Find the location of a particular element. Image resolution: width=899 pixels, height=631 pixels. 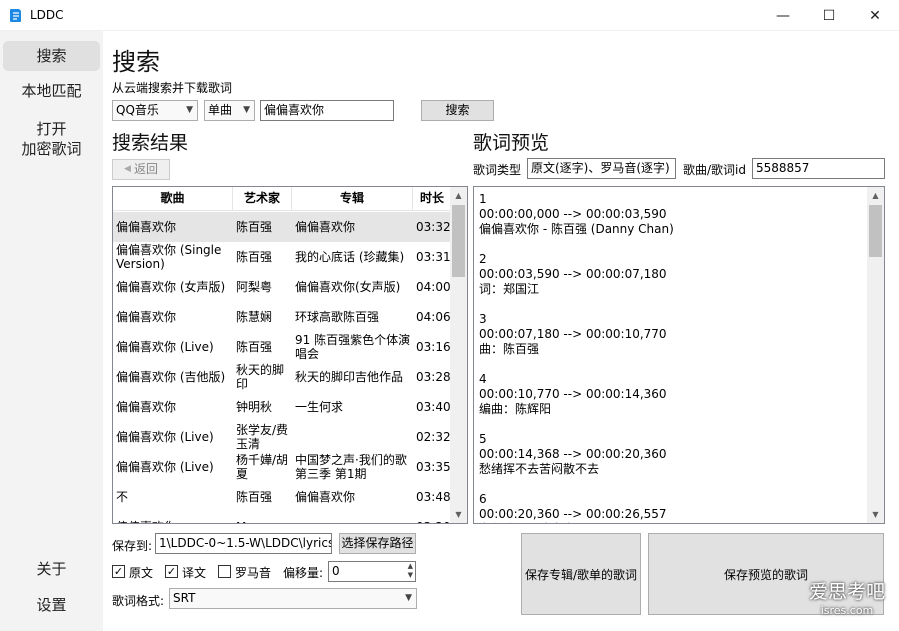

sidebar-item-open-encrypted: 打开 加密歌词 is located at coordinates (51, 140).